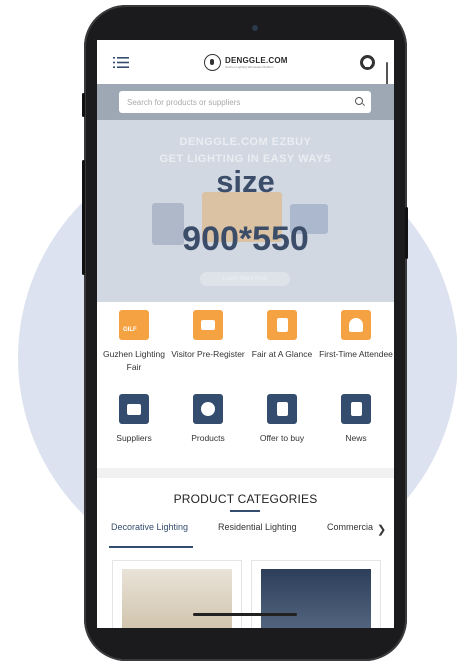  What do you see at coordinates (255, 28) in the screenshot?
I see `front-camera` at bounding box center [255, 28].